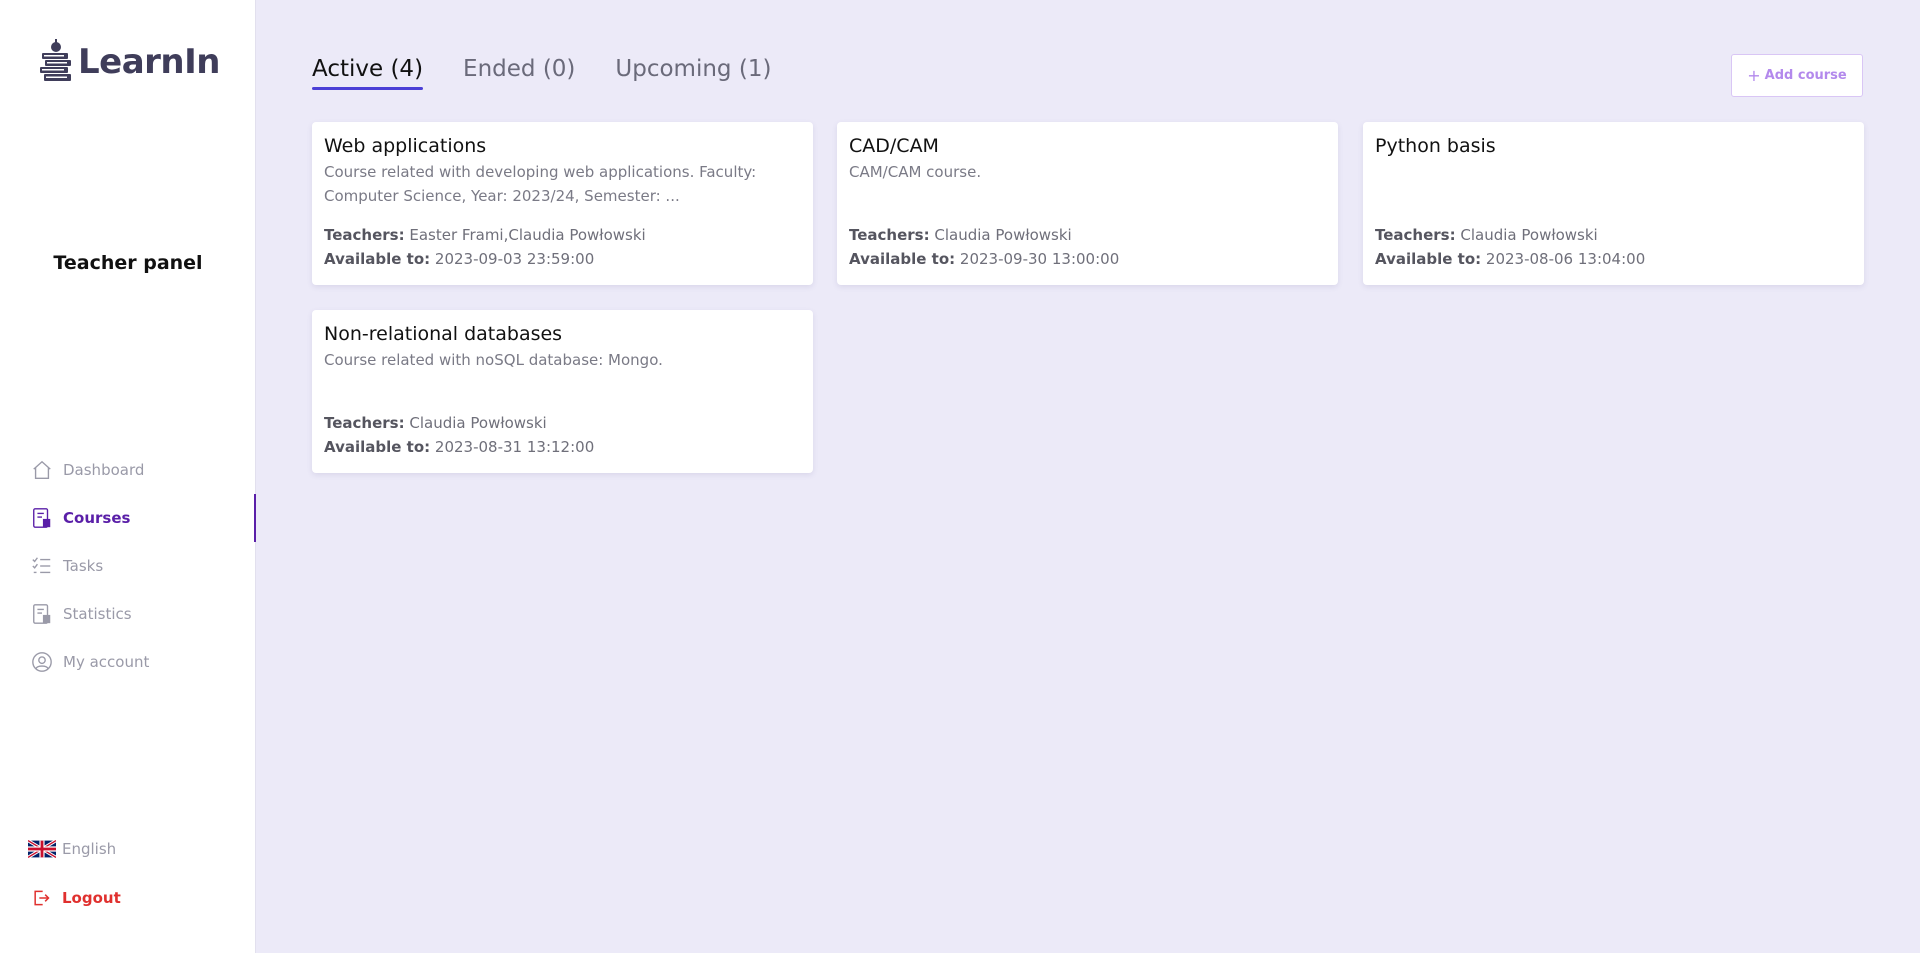  Describe the element at coordinates (42, 849) in the screenshot. I see `uk-flag-icon` at that location.